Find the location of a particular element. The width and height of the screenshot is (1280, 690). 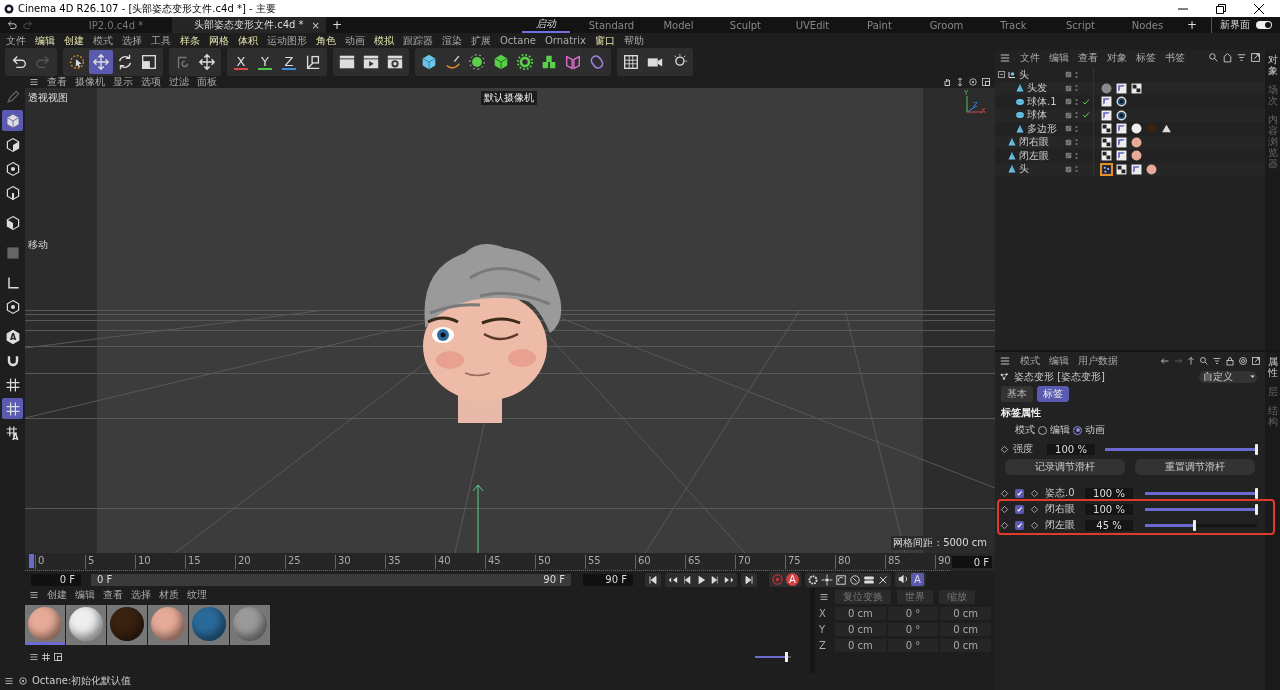

layout-tab: Paint is located at coordinates (879, 25).